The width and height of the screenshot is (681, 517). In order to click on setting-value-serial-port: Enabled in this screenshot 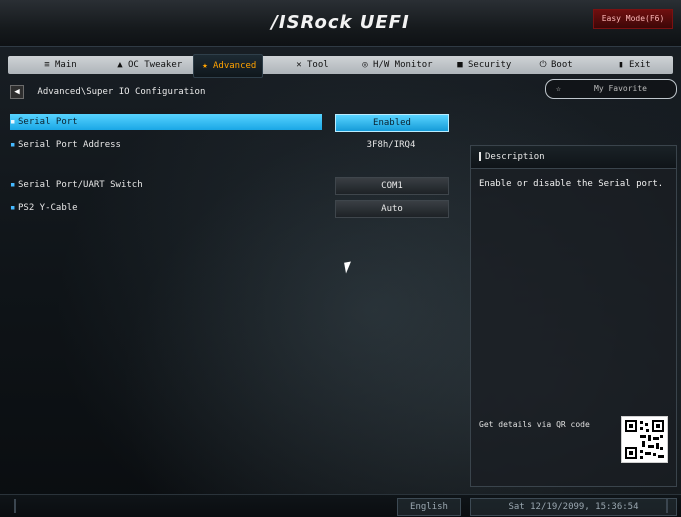, I will do `click(392, 123)`.